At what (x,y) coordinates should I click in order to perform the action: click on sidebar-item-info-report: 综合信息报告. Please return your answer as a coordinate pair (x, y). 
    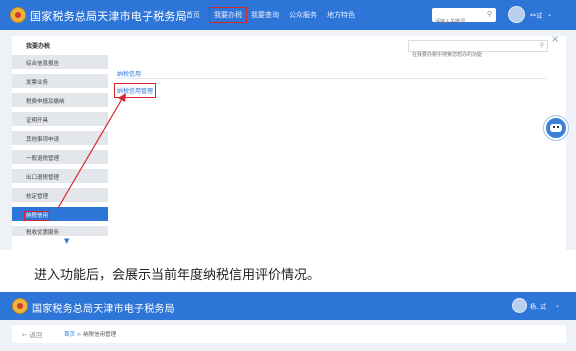
    Looking at the image, I should click on (60, 62).